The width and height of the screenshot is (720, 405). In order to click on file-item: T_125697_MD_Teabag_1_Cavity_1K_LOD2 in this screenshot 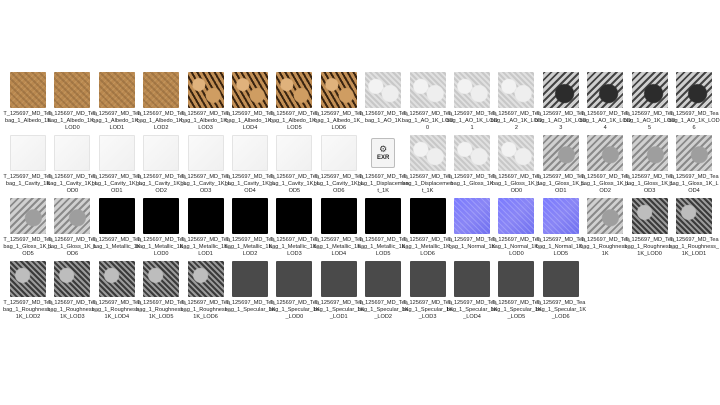, I will do `click(161, 166)`.